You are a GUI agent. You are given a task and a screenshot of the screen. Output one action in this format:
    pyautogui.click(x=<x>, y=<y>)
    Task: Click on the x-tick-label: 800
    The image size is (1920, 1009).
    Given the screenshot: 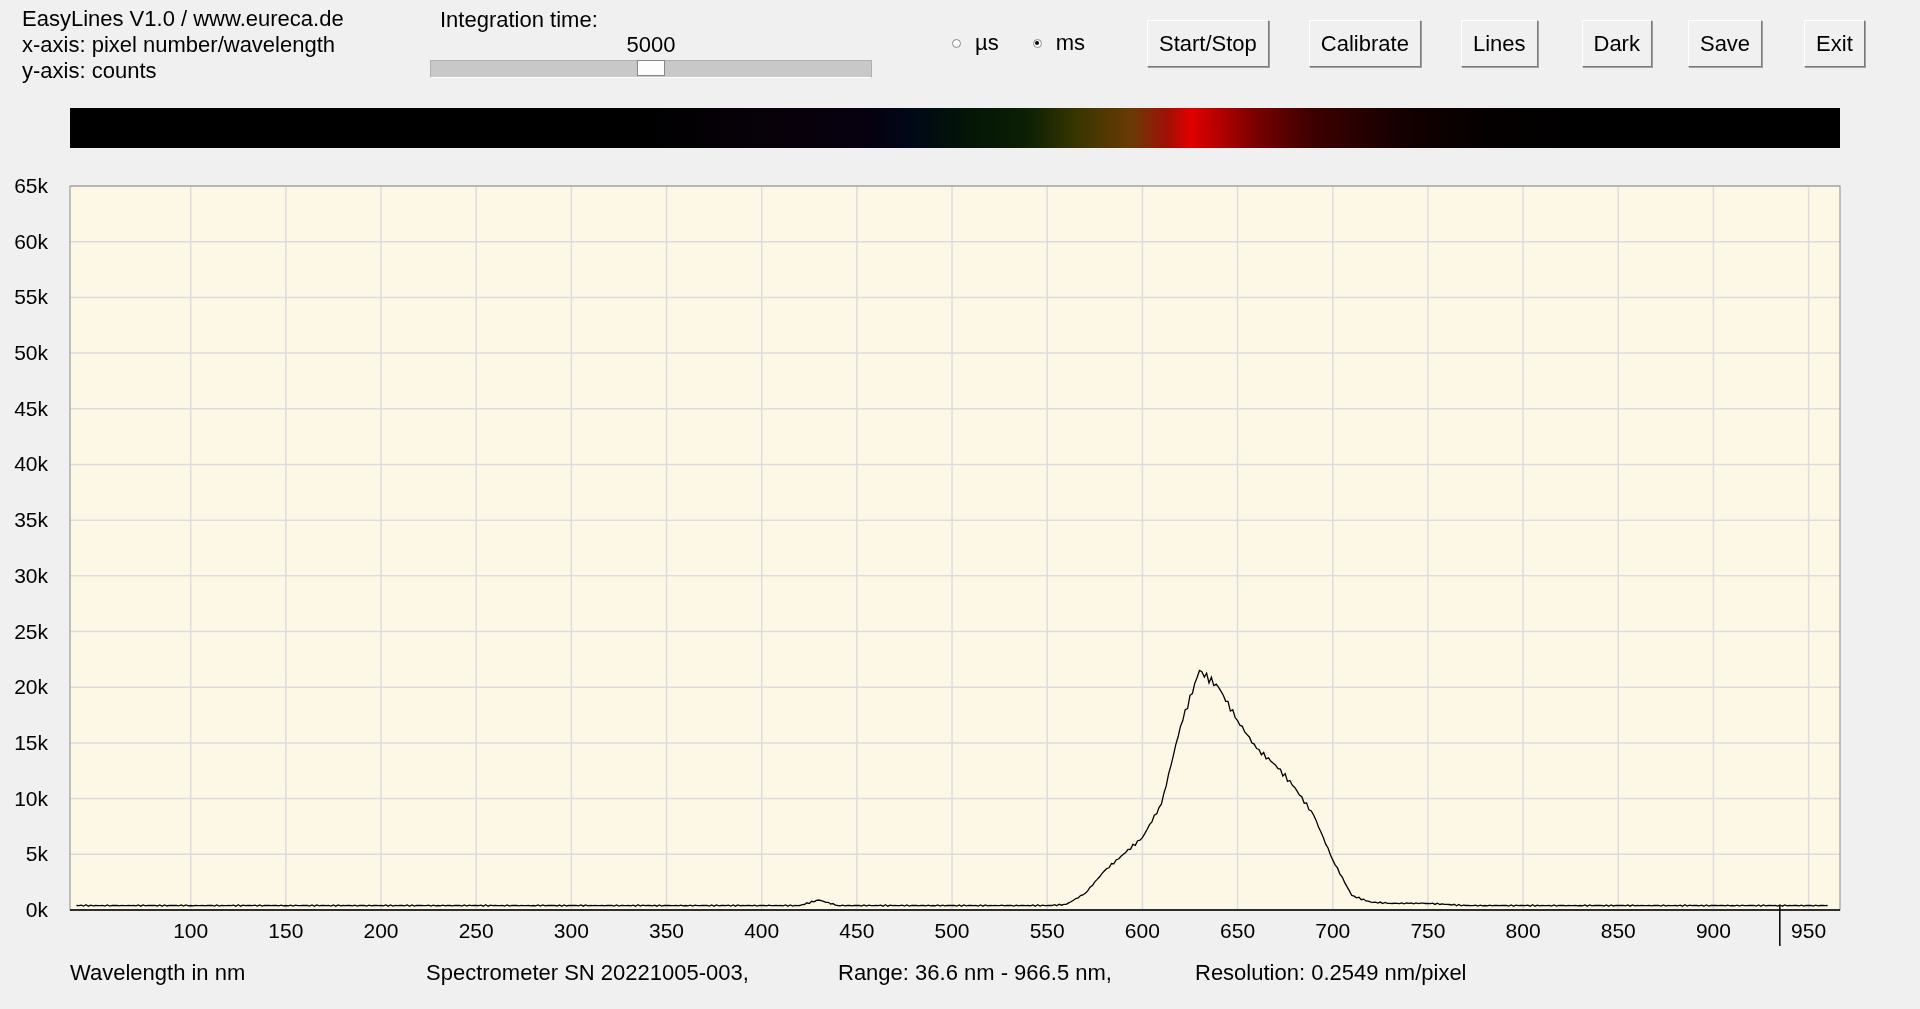 What is the action you would take?
    pyautogui.click(x=1523, y=930)
    